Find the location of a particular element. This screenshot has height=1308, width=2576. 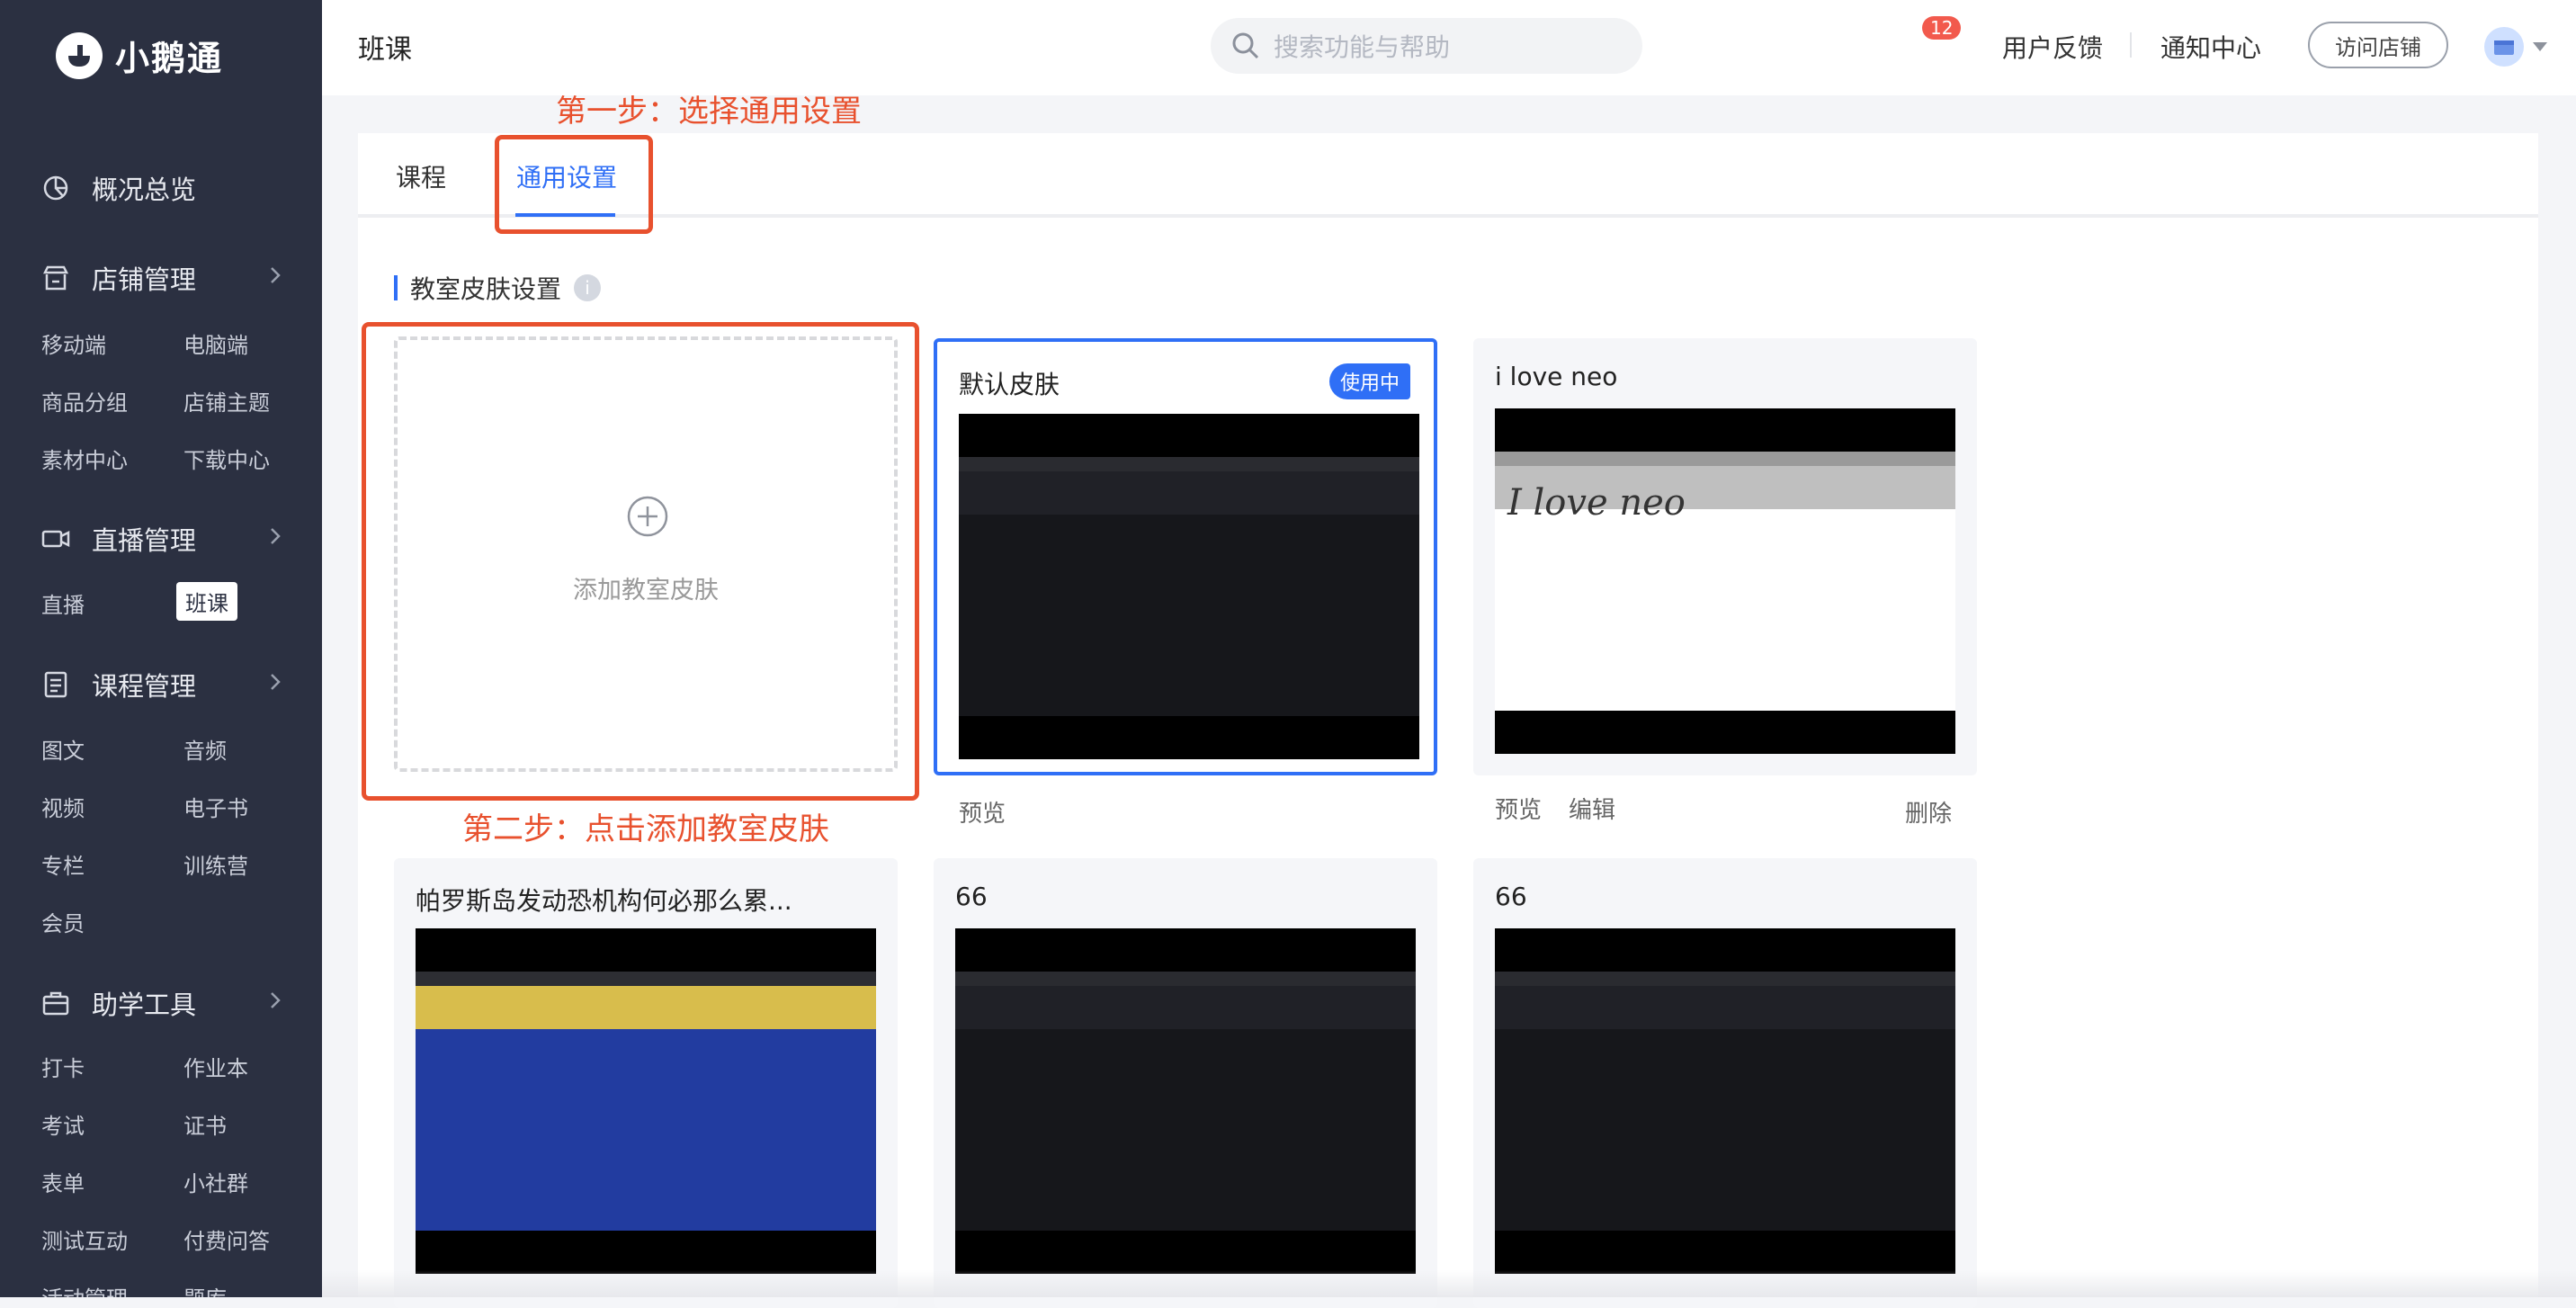

skin-card-default: 默认皮肤 使用中 is located at coordinates (1185, 556).